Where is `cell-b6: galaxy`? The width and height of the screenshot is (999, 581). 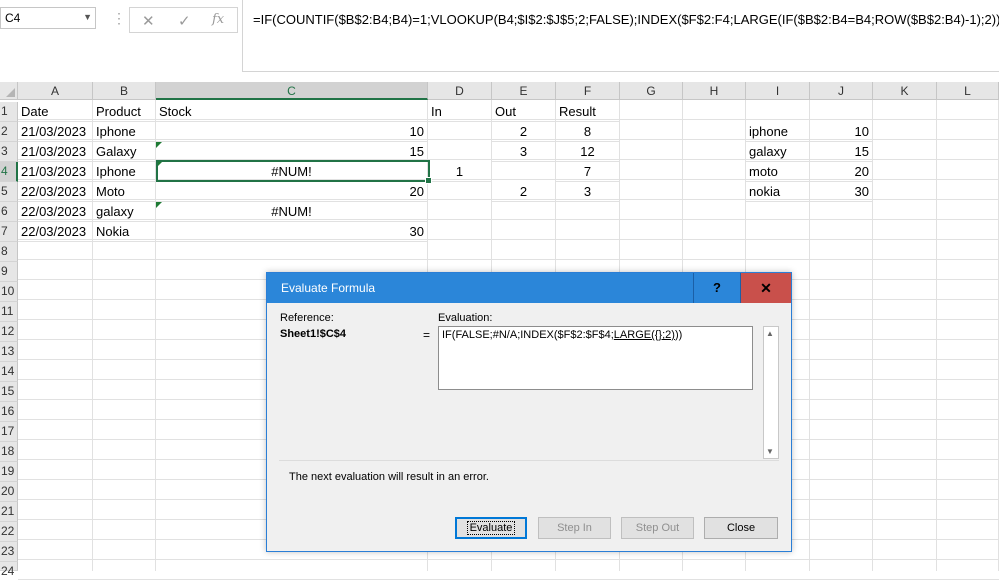 cell-b6: galaxy is located at coordinates (124, 212).